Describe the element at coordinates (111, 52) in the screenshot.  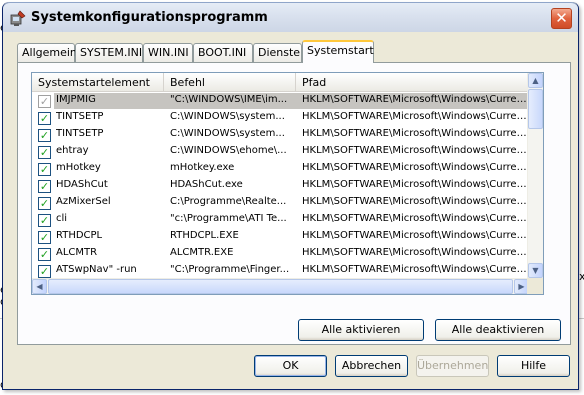
I see `tab-label: SYSTEM.INI` at that location.